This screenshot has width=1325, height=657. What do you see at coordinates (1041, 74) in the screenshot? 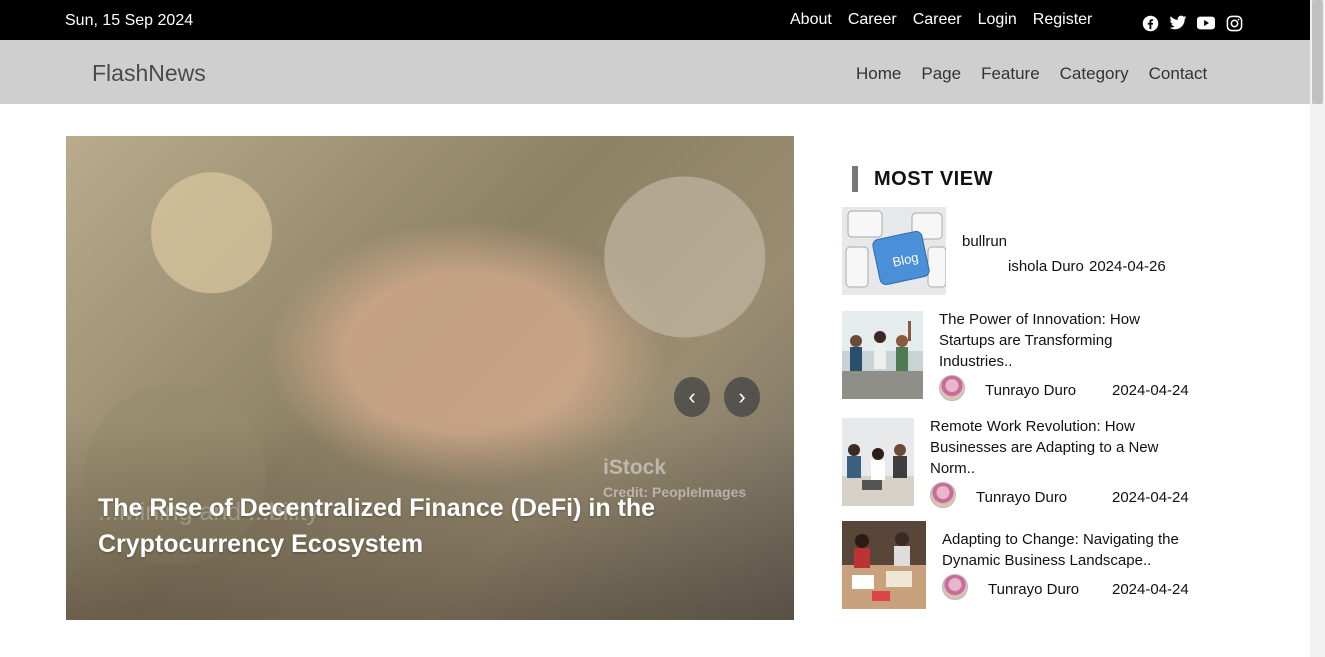
I see `main-nav: Home Page Feature Category Contact` at bounding box center [1041, 74].